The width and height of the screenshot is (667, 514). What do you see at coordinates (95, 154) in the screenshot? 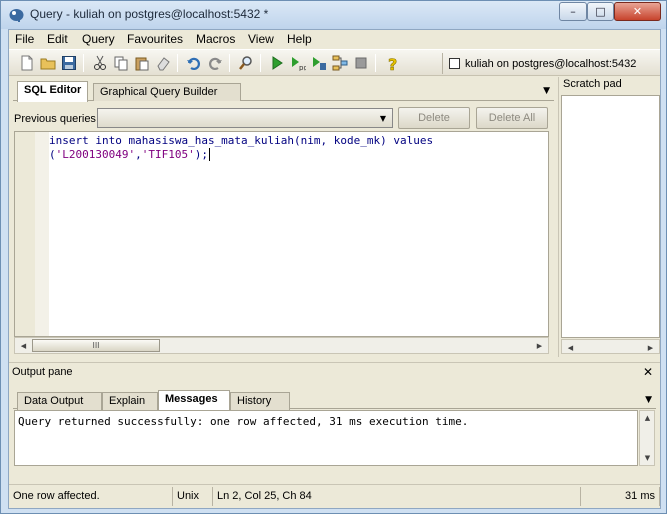
I see `code-string-nim: 'L200130049'` at bounding box center [95, 154].